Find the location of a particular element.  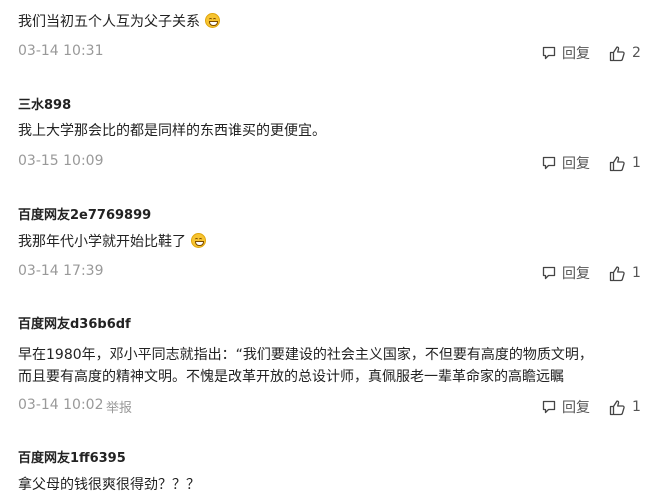

comment-meta: 03-14 17:39 回复 1 is located at coordinates (332, 273).